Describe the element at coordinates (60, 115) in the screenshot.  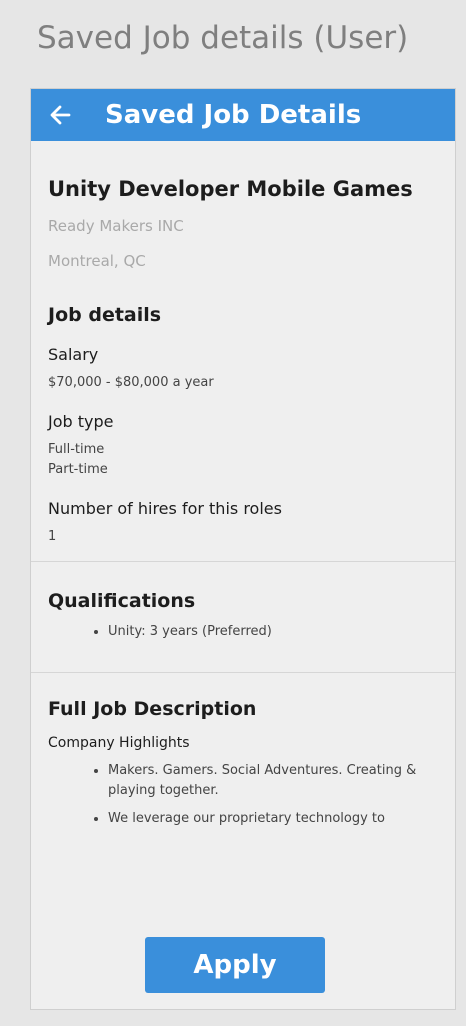
I see `arrow-left-icon` at that location.